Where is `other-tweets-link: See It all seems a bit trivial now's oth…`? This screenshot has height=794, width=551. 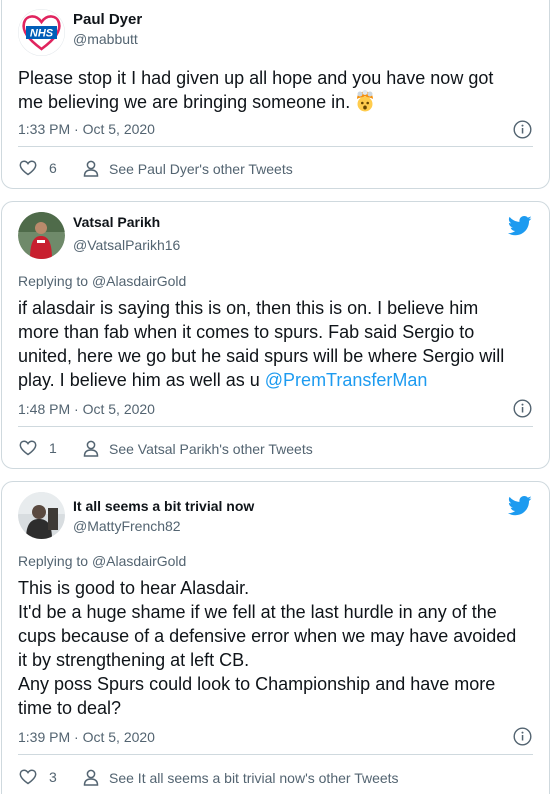 other-tweets-link: See It all seems a bit trivial now's oth… is located at coordinates (241, 777).